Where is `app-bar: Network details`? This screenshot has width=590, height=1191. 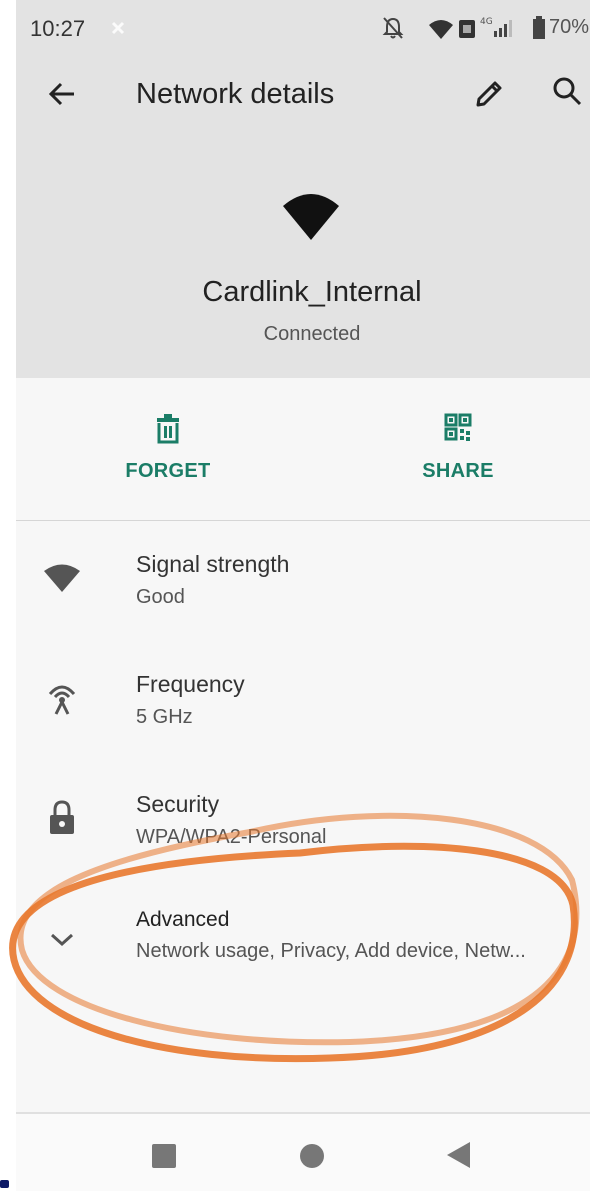
app-bar: Network details is located at coordinates (303, 96).